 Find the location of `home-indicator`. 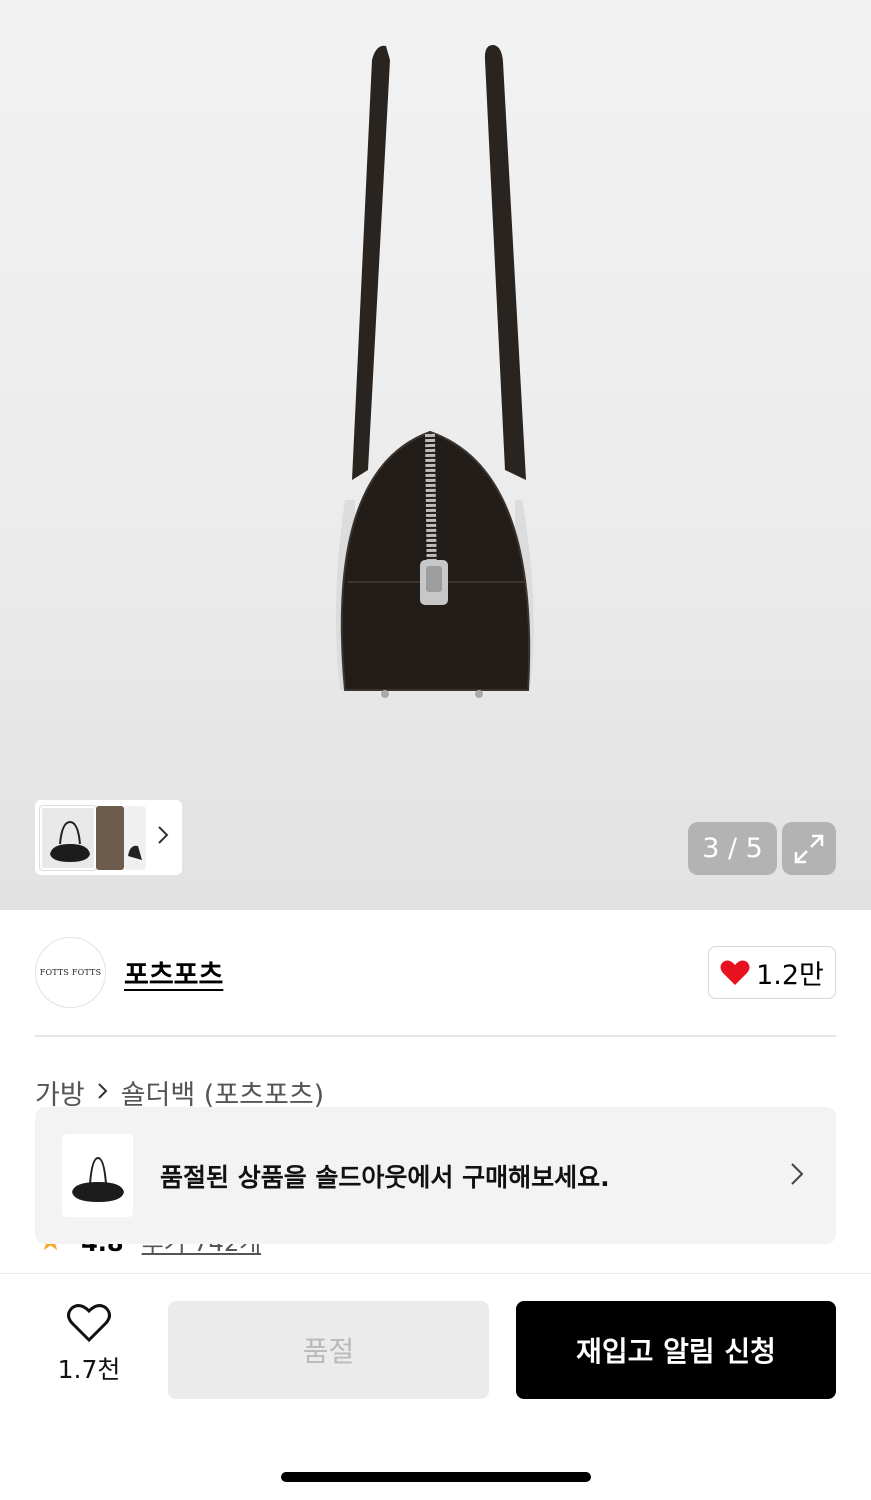

home-indicator is located at coordinates (436, 1477).